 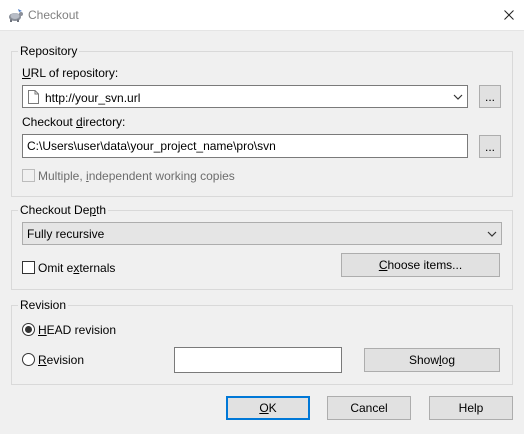 I want to click on close-icon, so click(x=509, y=15).